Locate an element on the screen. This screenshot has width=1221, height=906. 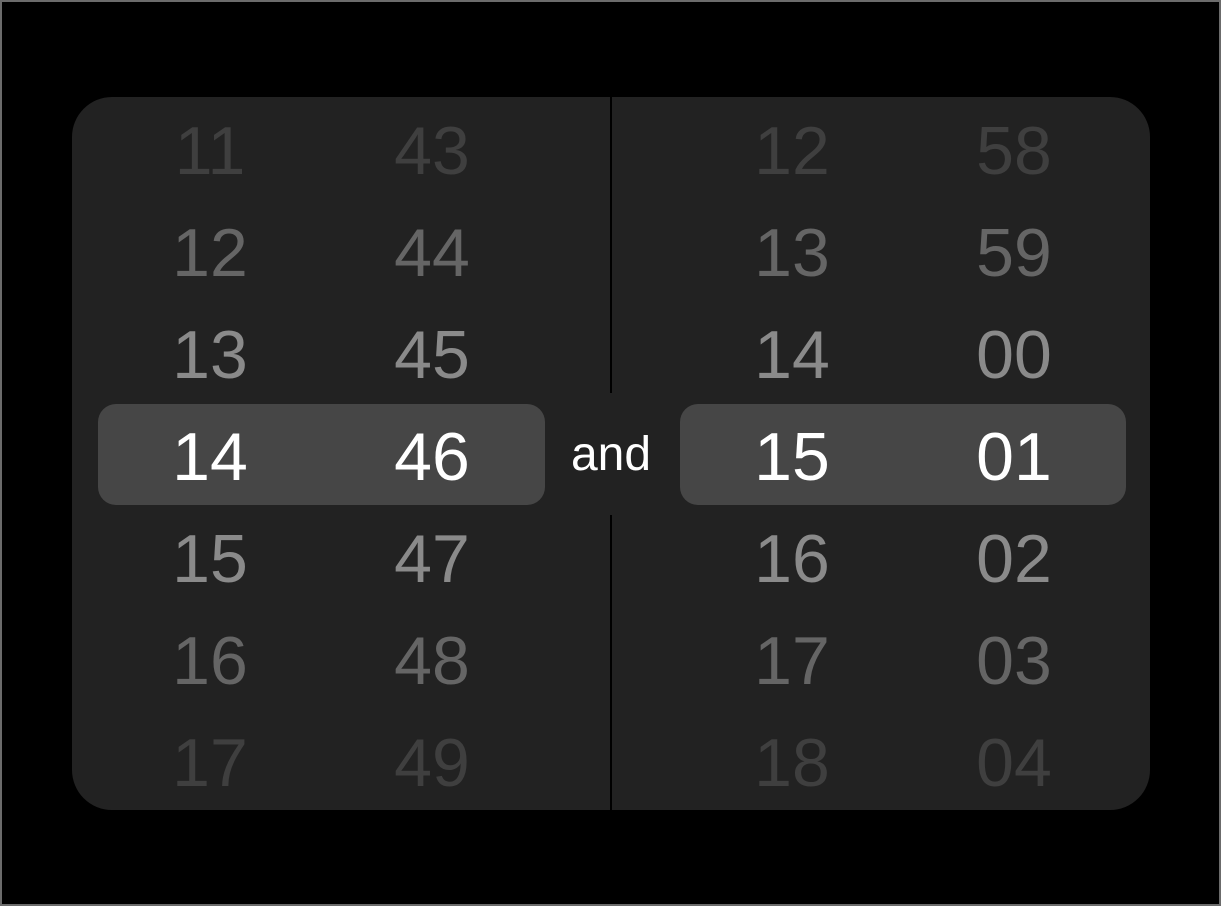
selected-hour: 15 is located at coordinates (792, 457).